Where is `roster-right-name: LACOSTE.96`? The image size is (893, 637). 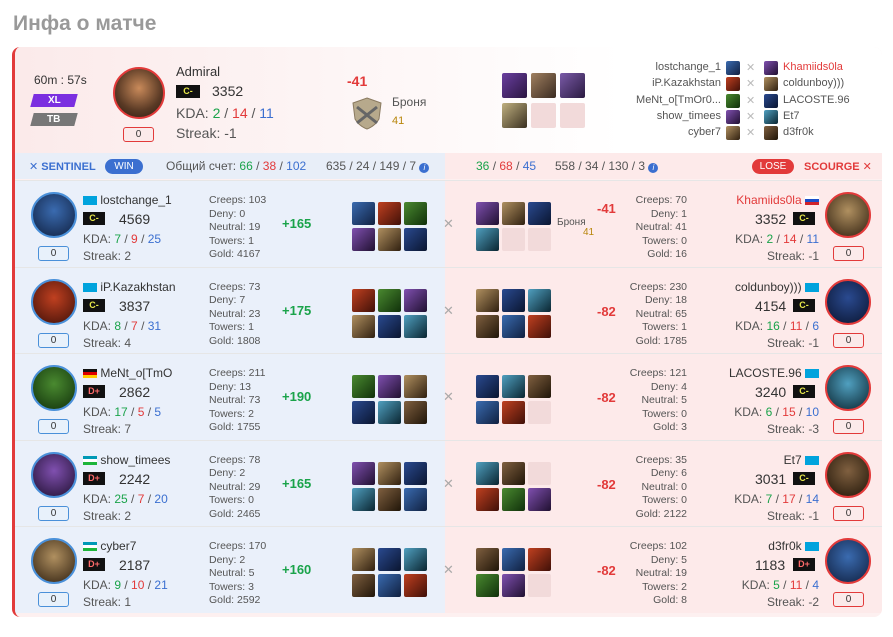 roster-right-name: LACOSTE.96 is located at coordinates (816, 100).